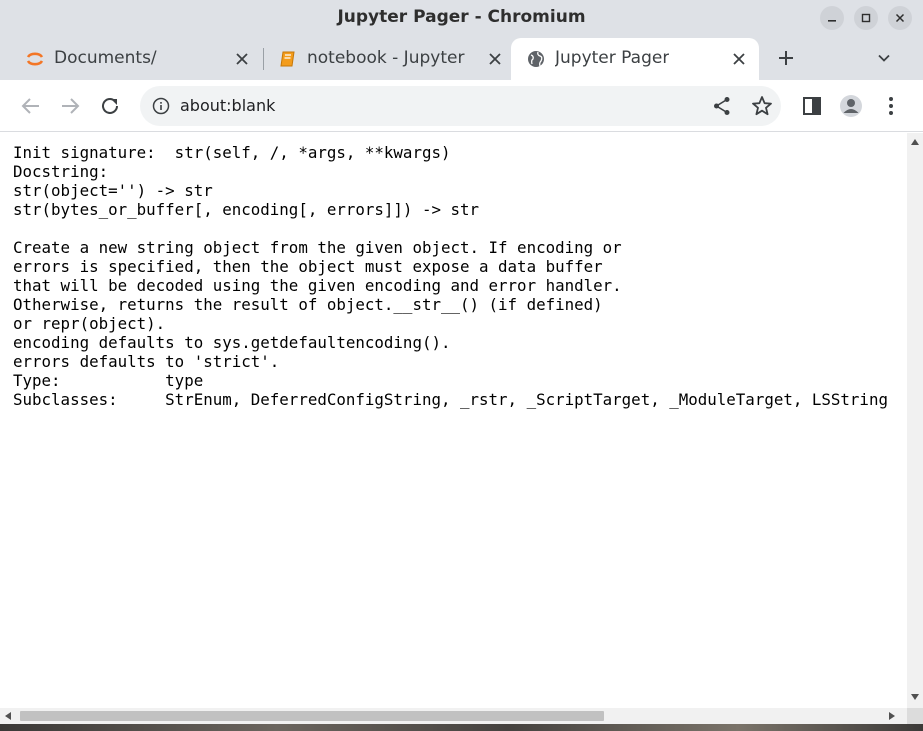 Image resolution: width=923 pixels, height=731 pixels. What do you see at coordinates (892, 716) in the screenshot?
I see `scroll-right-arrow-icon` at bounding box center [892, 716].